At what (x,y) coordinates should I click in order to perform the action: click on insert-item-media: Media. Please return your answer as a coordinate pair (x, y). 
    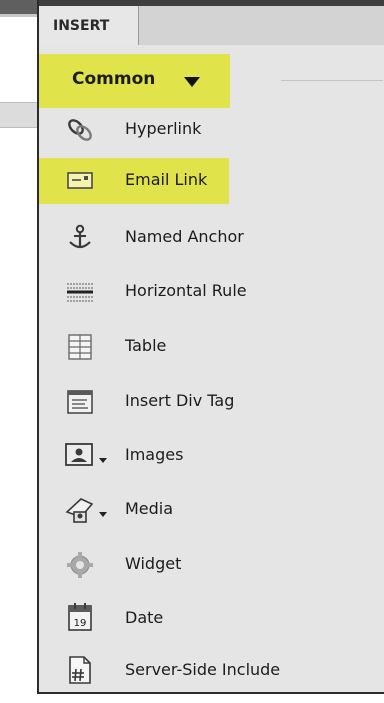
    Looking at the image, I should click on (211, 510).